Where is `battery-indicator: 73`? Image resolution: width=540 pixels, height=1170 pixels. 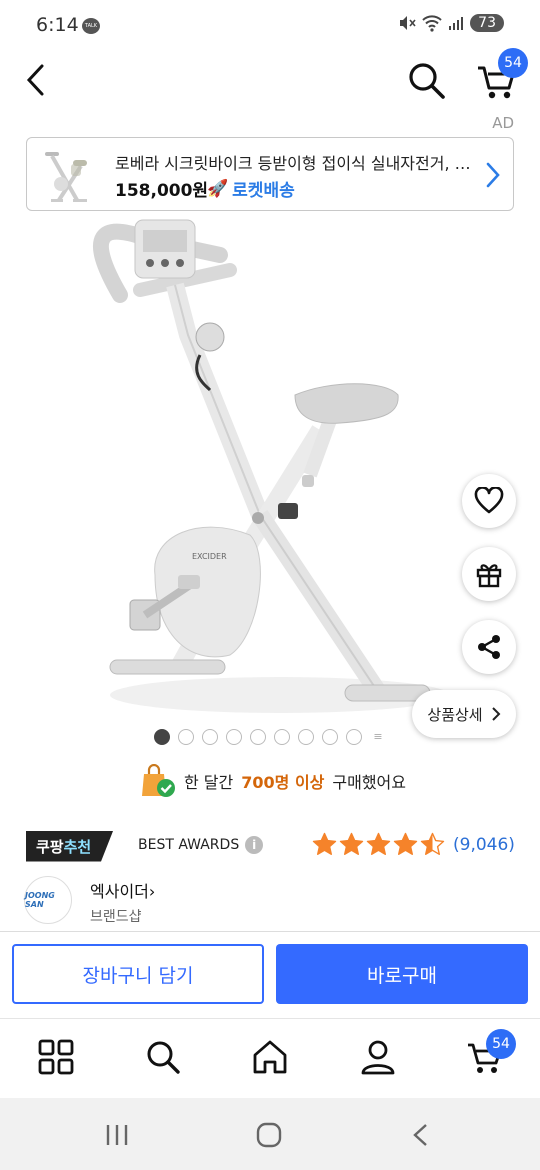 battery-indicator: 73 is located at coordinates (487, 23).